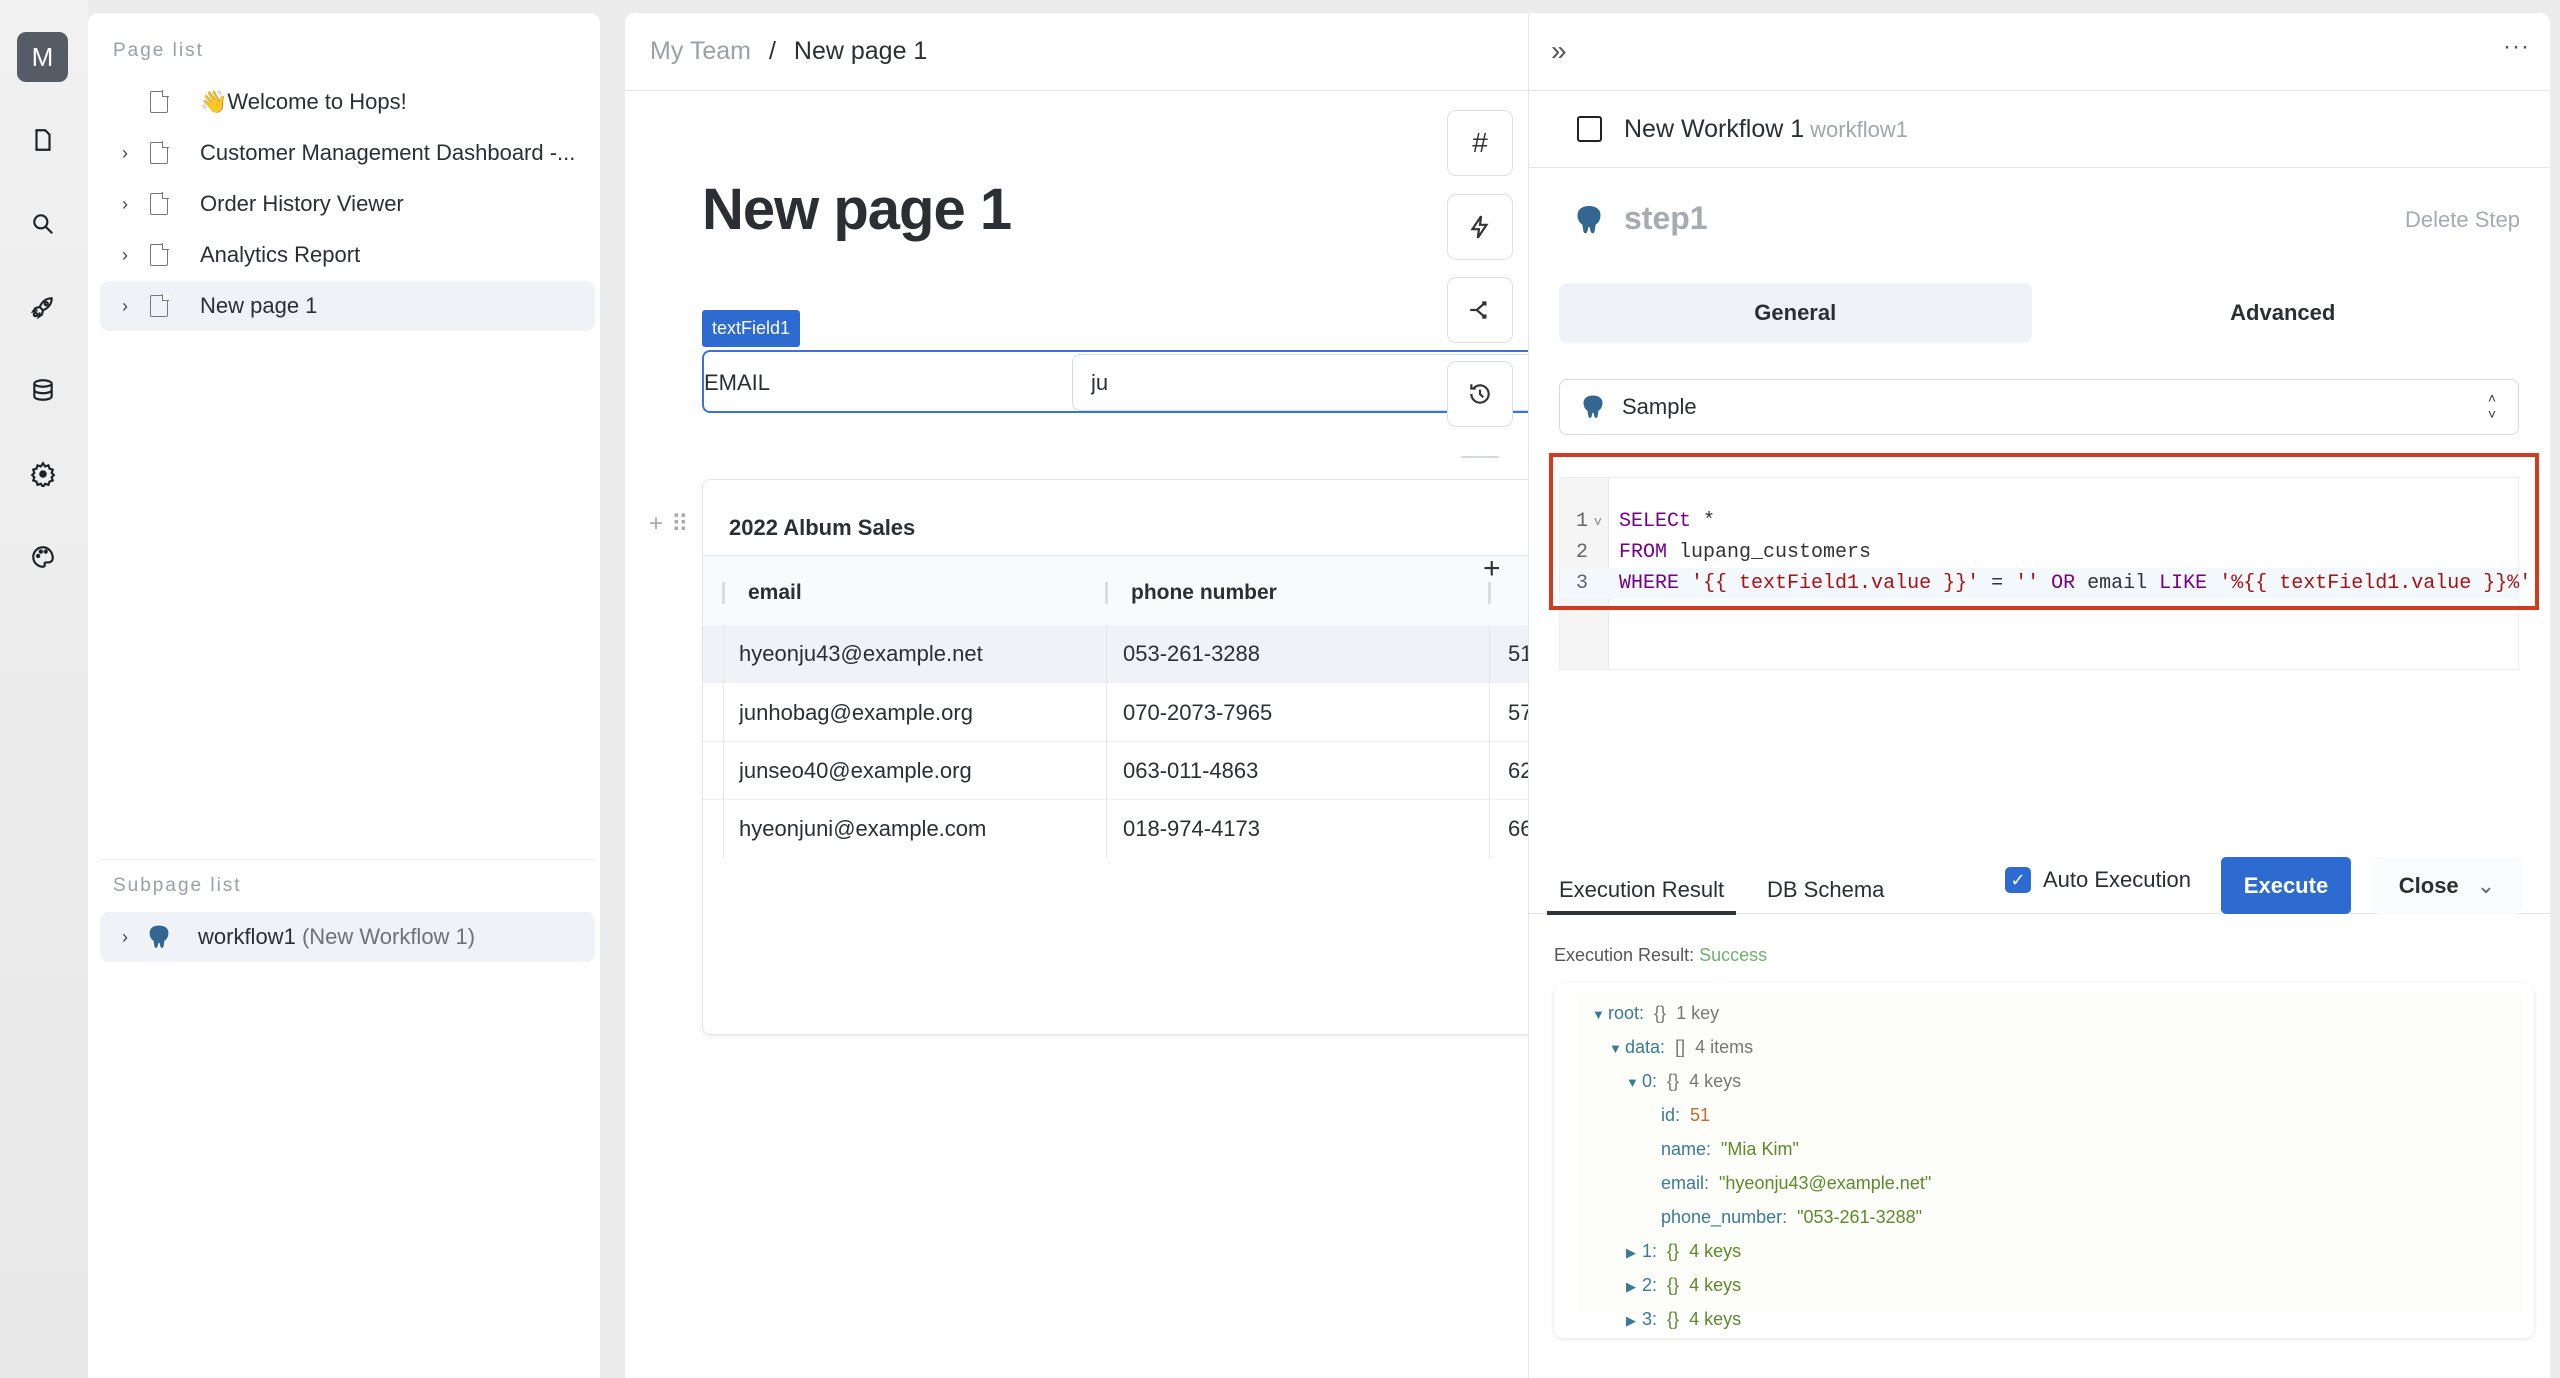 Image resolution: width=2560 pixels, height=1378 pixels. What do you see at coordinates (1480, 457) in the screenshot?
I see `toolbar-divider` at bounding box center [1480, 457].